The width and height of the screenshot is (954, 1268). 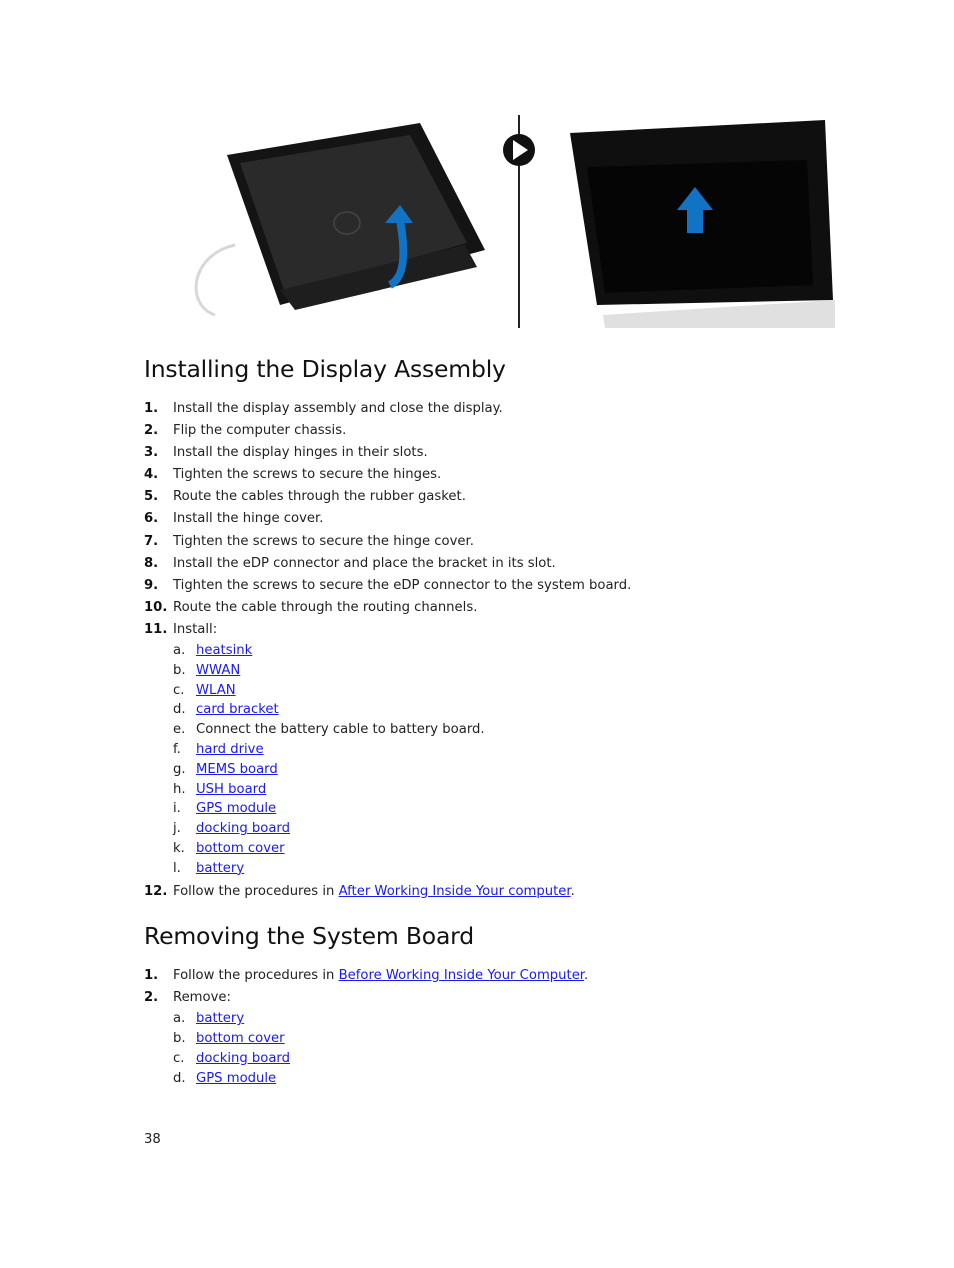 What do you see at coordinates (719, 314) in the screenshot?
I see `keyboard-base` at bounding box center [719, 314].